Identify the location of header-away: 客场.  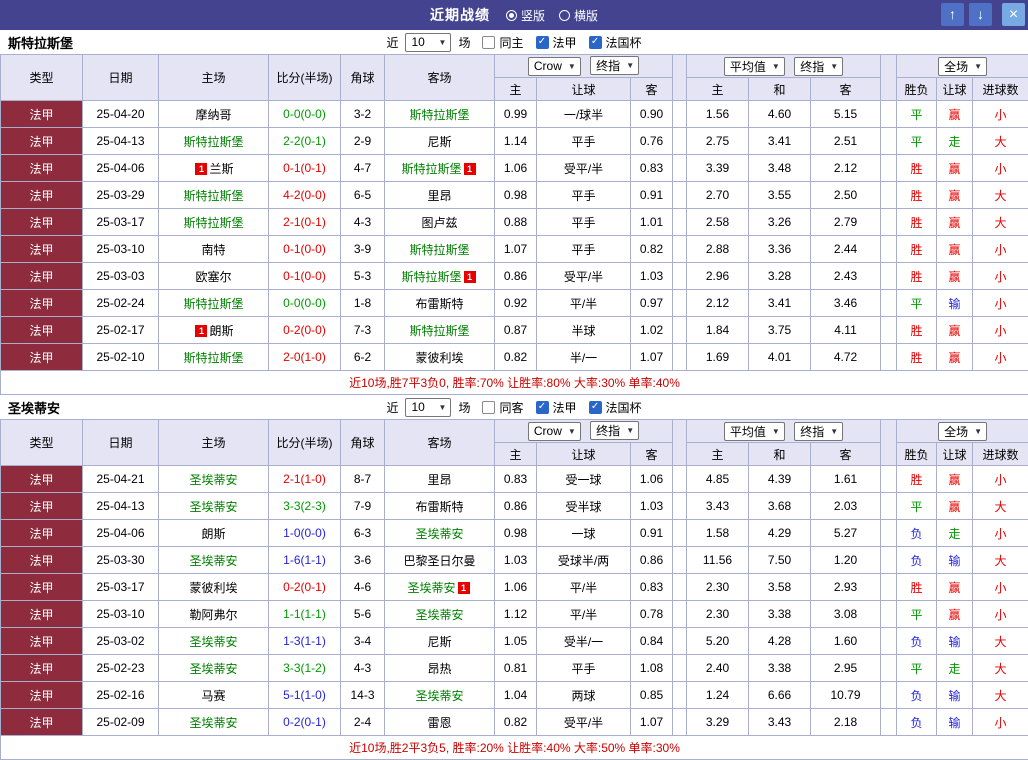
(440, 78).